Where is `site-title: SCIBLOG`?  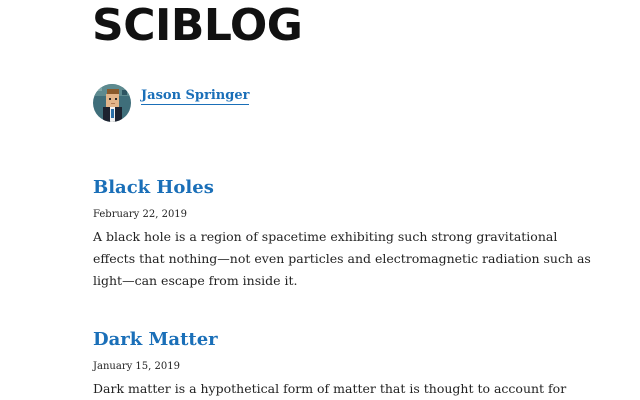
site-title: SCIBLOG is located at coordinates (197, 27).